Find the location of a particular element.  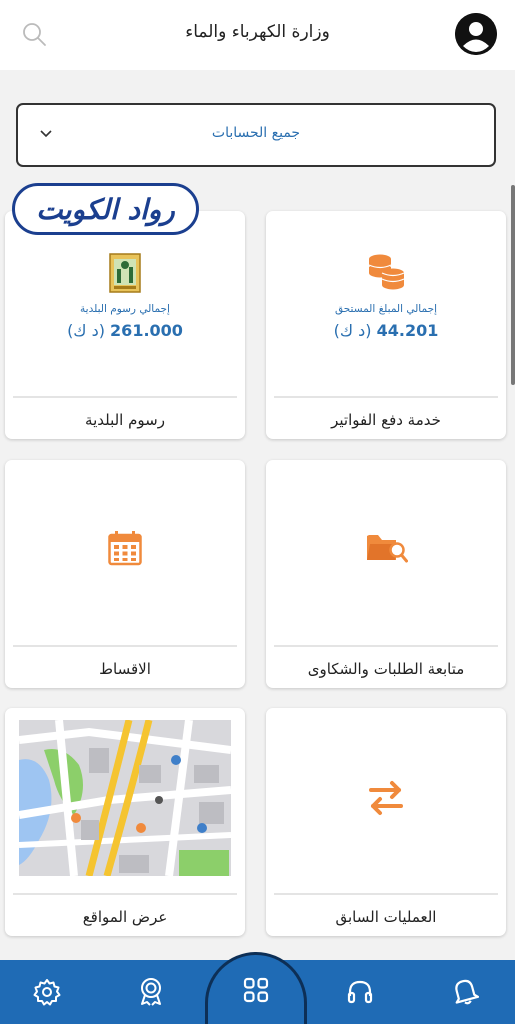

locations-card-label: عرض المواقع is located at coordinates (125, 917).